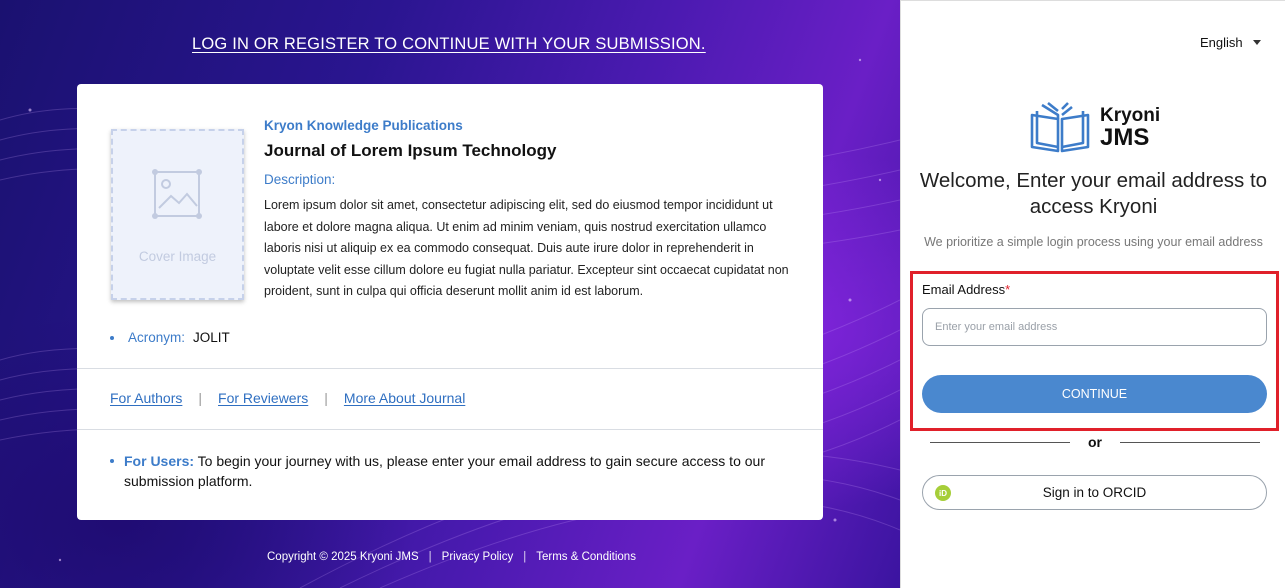 This screenshot has height=588, width=1285. What do you see at coordinates (1094, 394) in the screenshot?
I see `continue-button: CONTINUE` at bounding box center [1094, 394].